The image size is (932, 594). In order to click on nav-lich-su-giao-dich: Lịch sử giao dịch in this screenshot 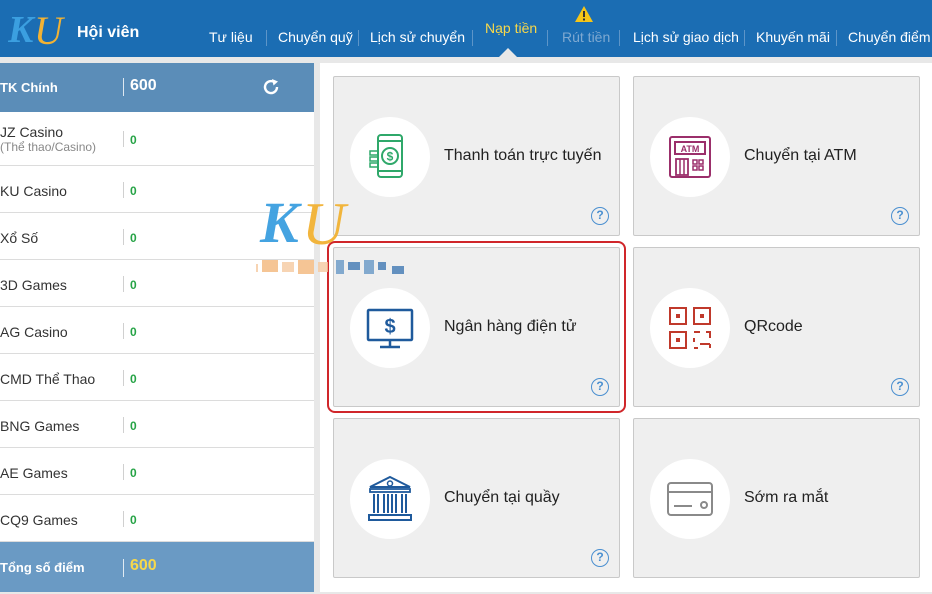, I will do `click(686, 37)`.